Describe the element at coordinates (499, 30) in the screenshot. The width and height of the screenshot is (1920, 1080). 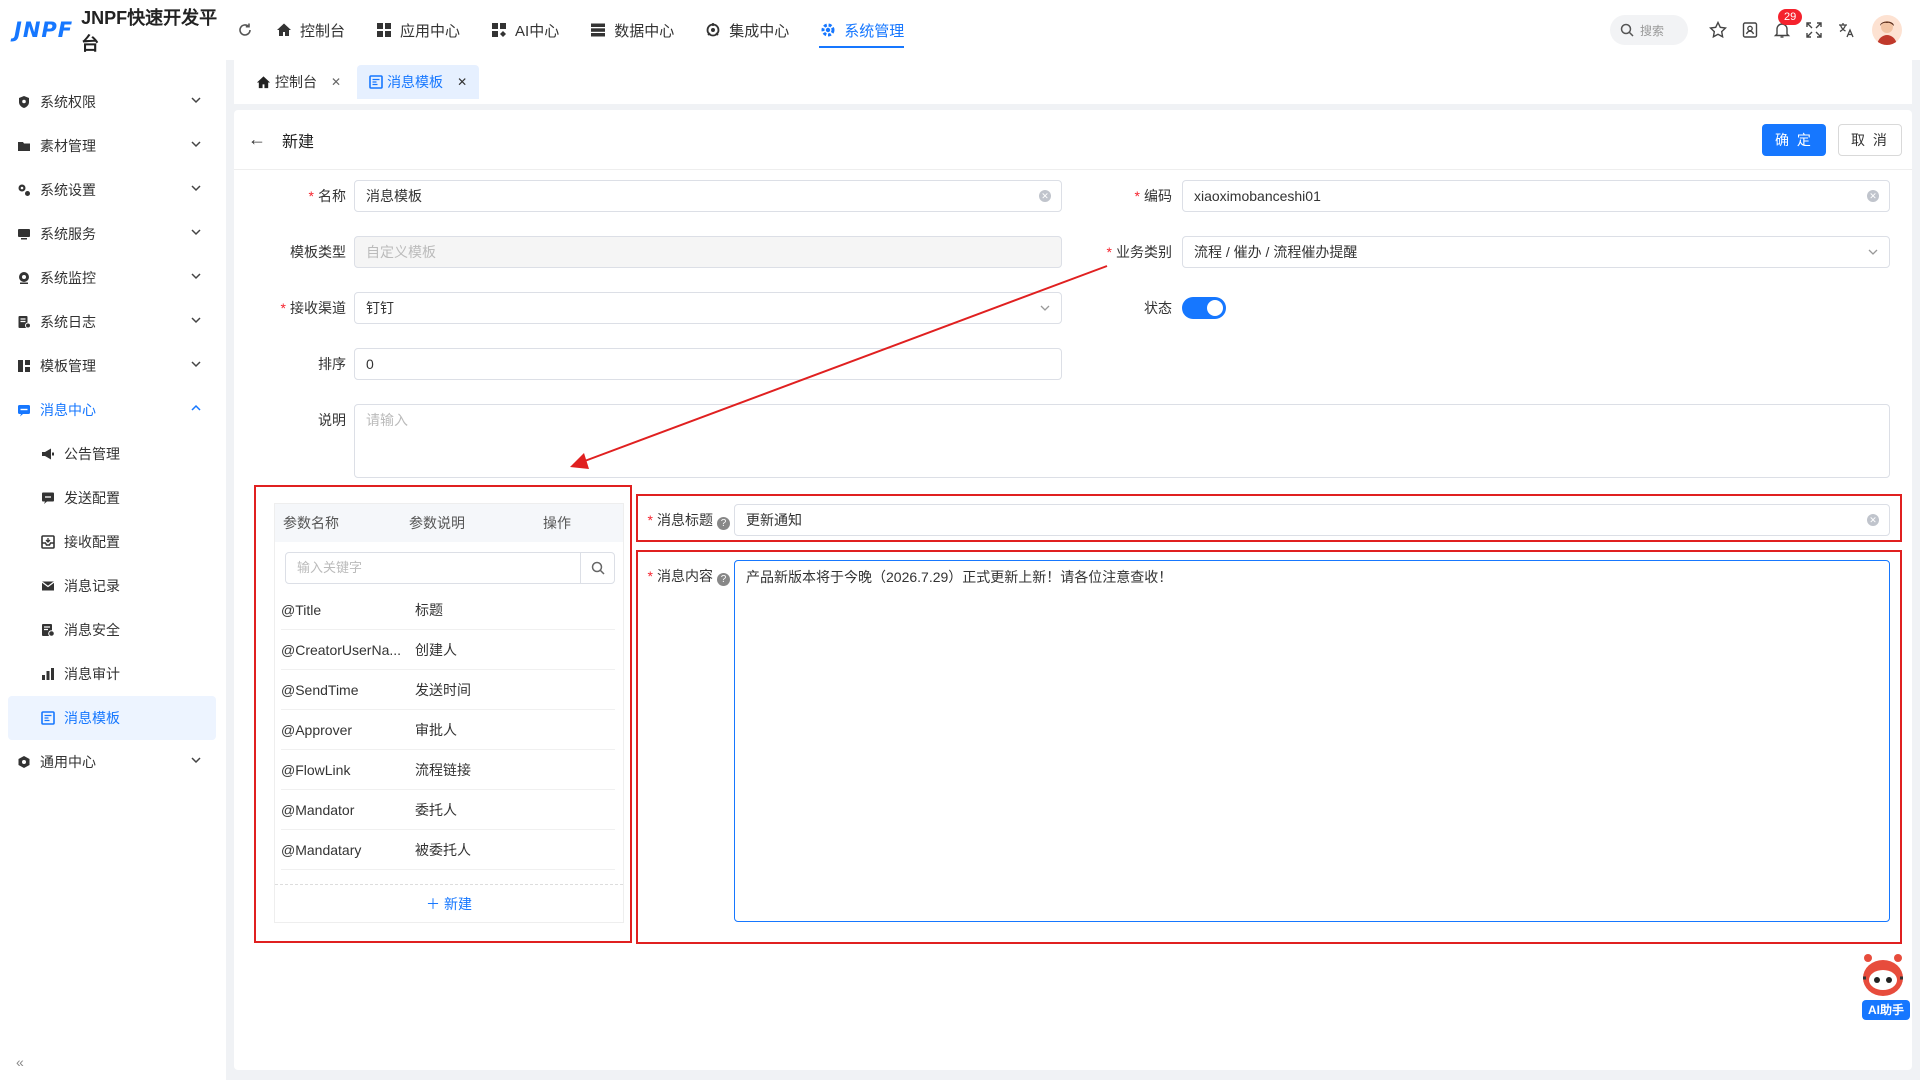
I see `ai-grid-icon` at that location.